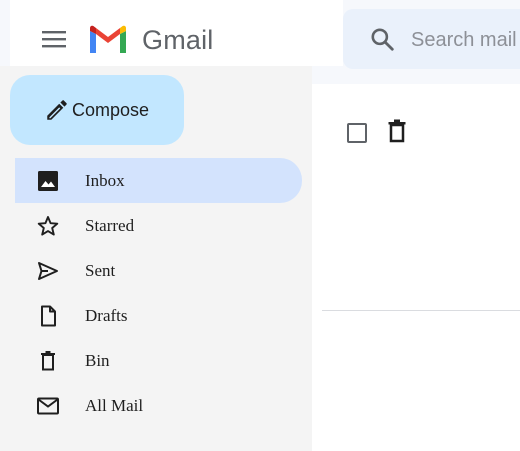 This screenshot has height=451, width=520. Describe the element at coordinates (48, 226) in the screenshot. I see `star-icon` at that location.